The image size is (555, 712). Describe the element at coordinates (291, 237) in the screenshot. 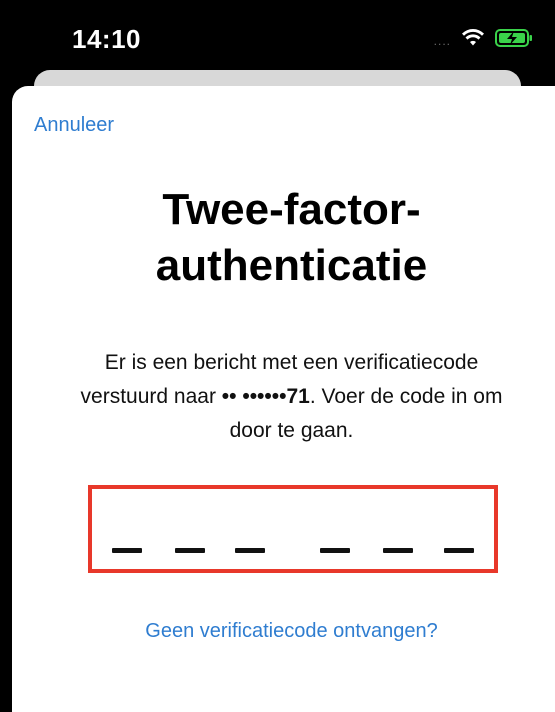

I see `page-title: Twee-factor- authenticatie` at that location.